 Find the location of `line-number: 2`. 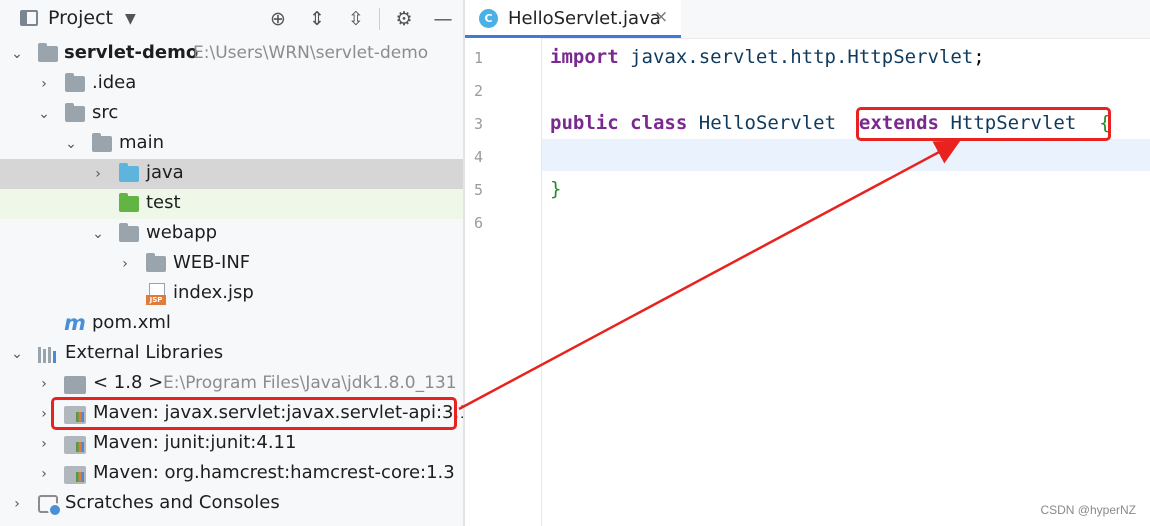

line-number: 2 is located at coordinates (478, 91).